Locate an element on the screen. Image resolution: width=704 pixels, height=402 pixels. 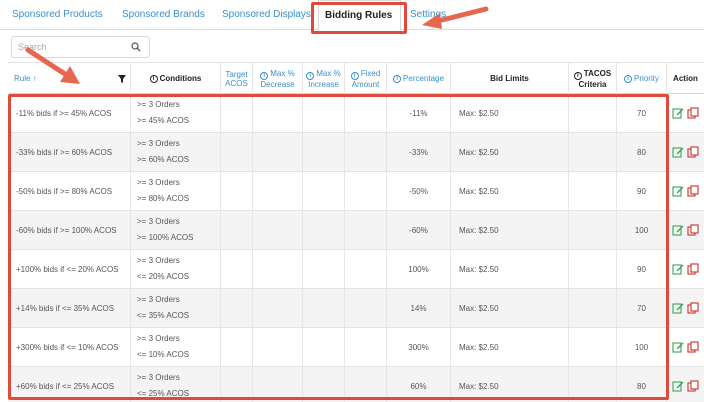
filter-icon is located at coordinates (122, 79).